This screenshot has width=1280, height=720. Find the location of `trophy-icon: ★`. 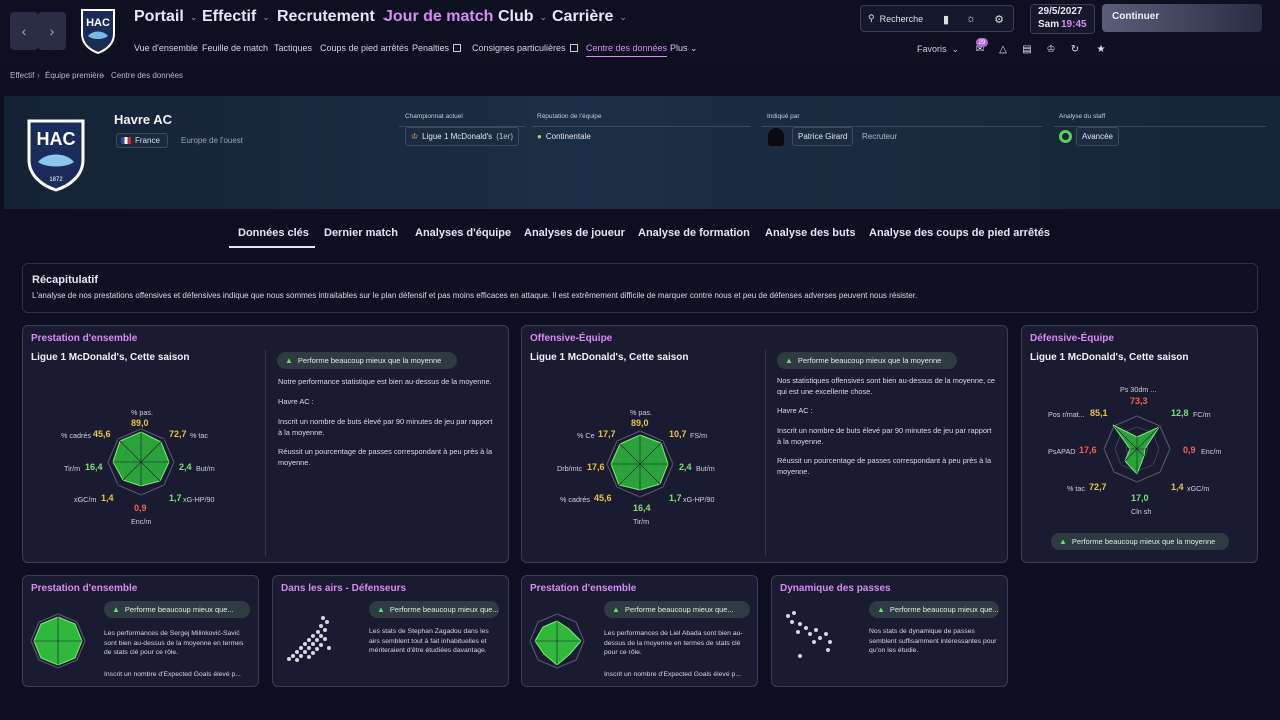

trophy-icon: ★ is located at coordinates (1101, 49).